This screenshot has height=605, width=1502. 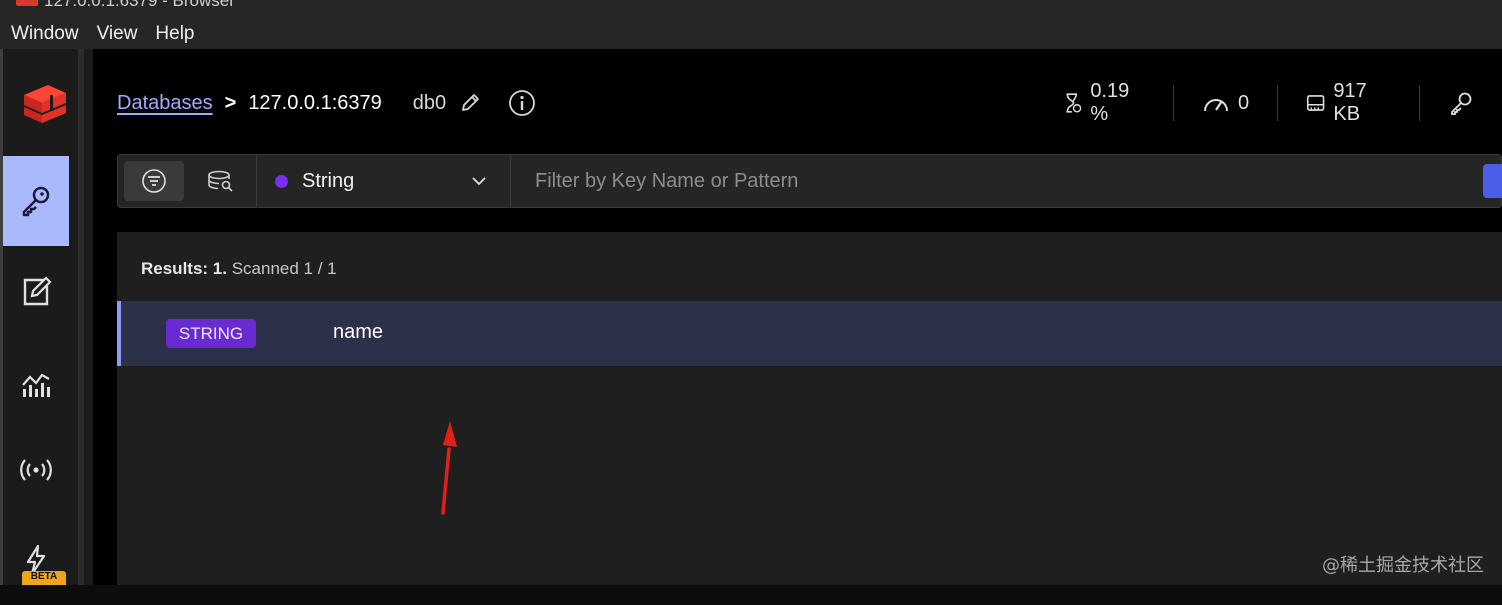 I want to click on search-placeholder: Filter by Key Name or Pattern, so click(x=666, y=181).